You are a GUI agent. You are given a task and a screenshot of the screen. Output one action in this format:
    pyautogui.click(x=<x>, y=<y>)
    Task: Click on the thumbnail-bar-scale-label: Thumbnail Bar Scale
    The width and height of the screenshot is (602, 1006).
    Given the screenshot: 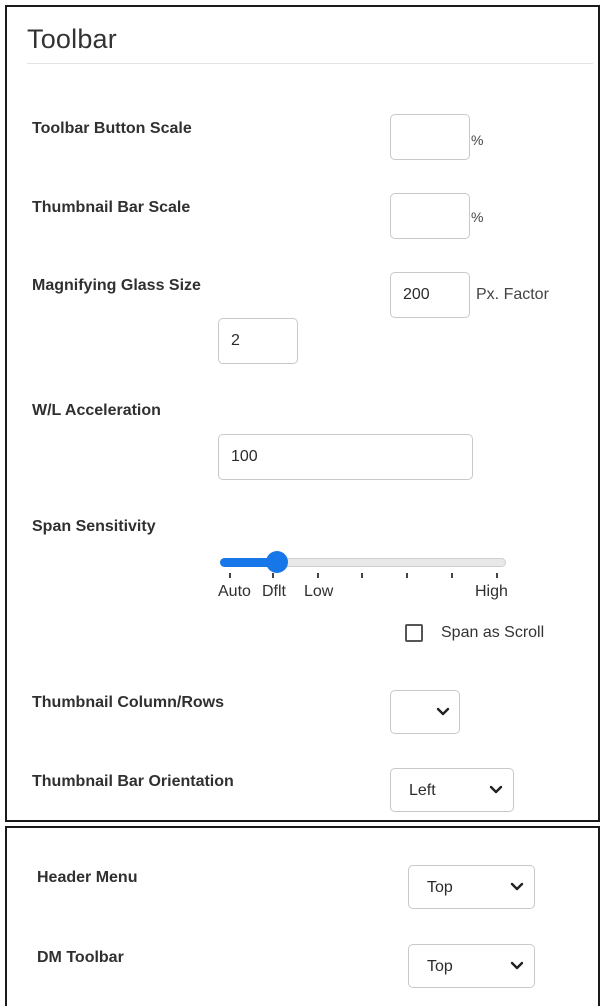 What is the action you would take?
    pyautogui.click(x=111, y=207)
    